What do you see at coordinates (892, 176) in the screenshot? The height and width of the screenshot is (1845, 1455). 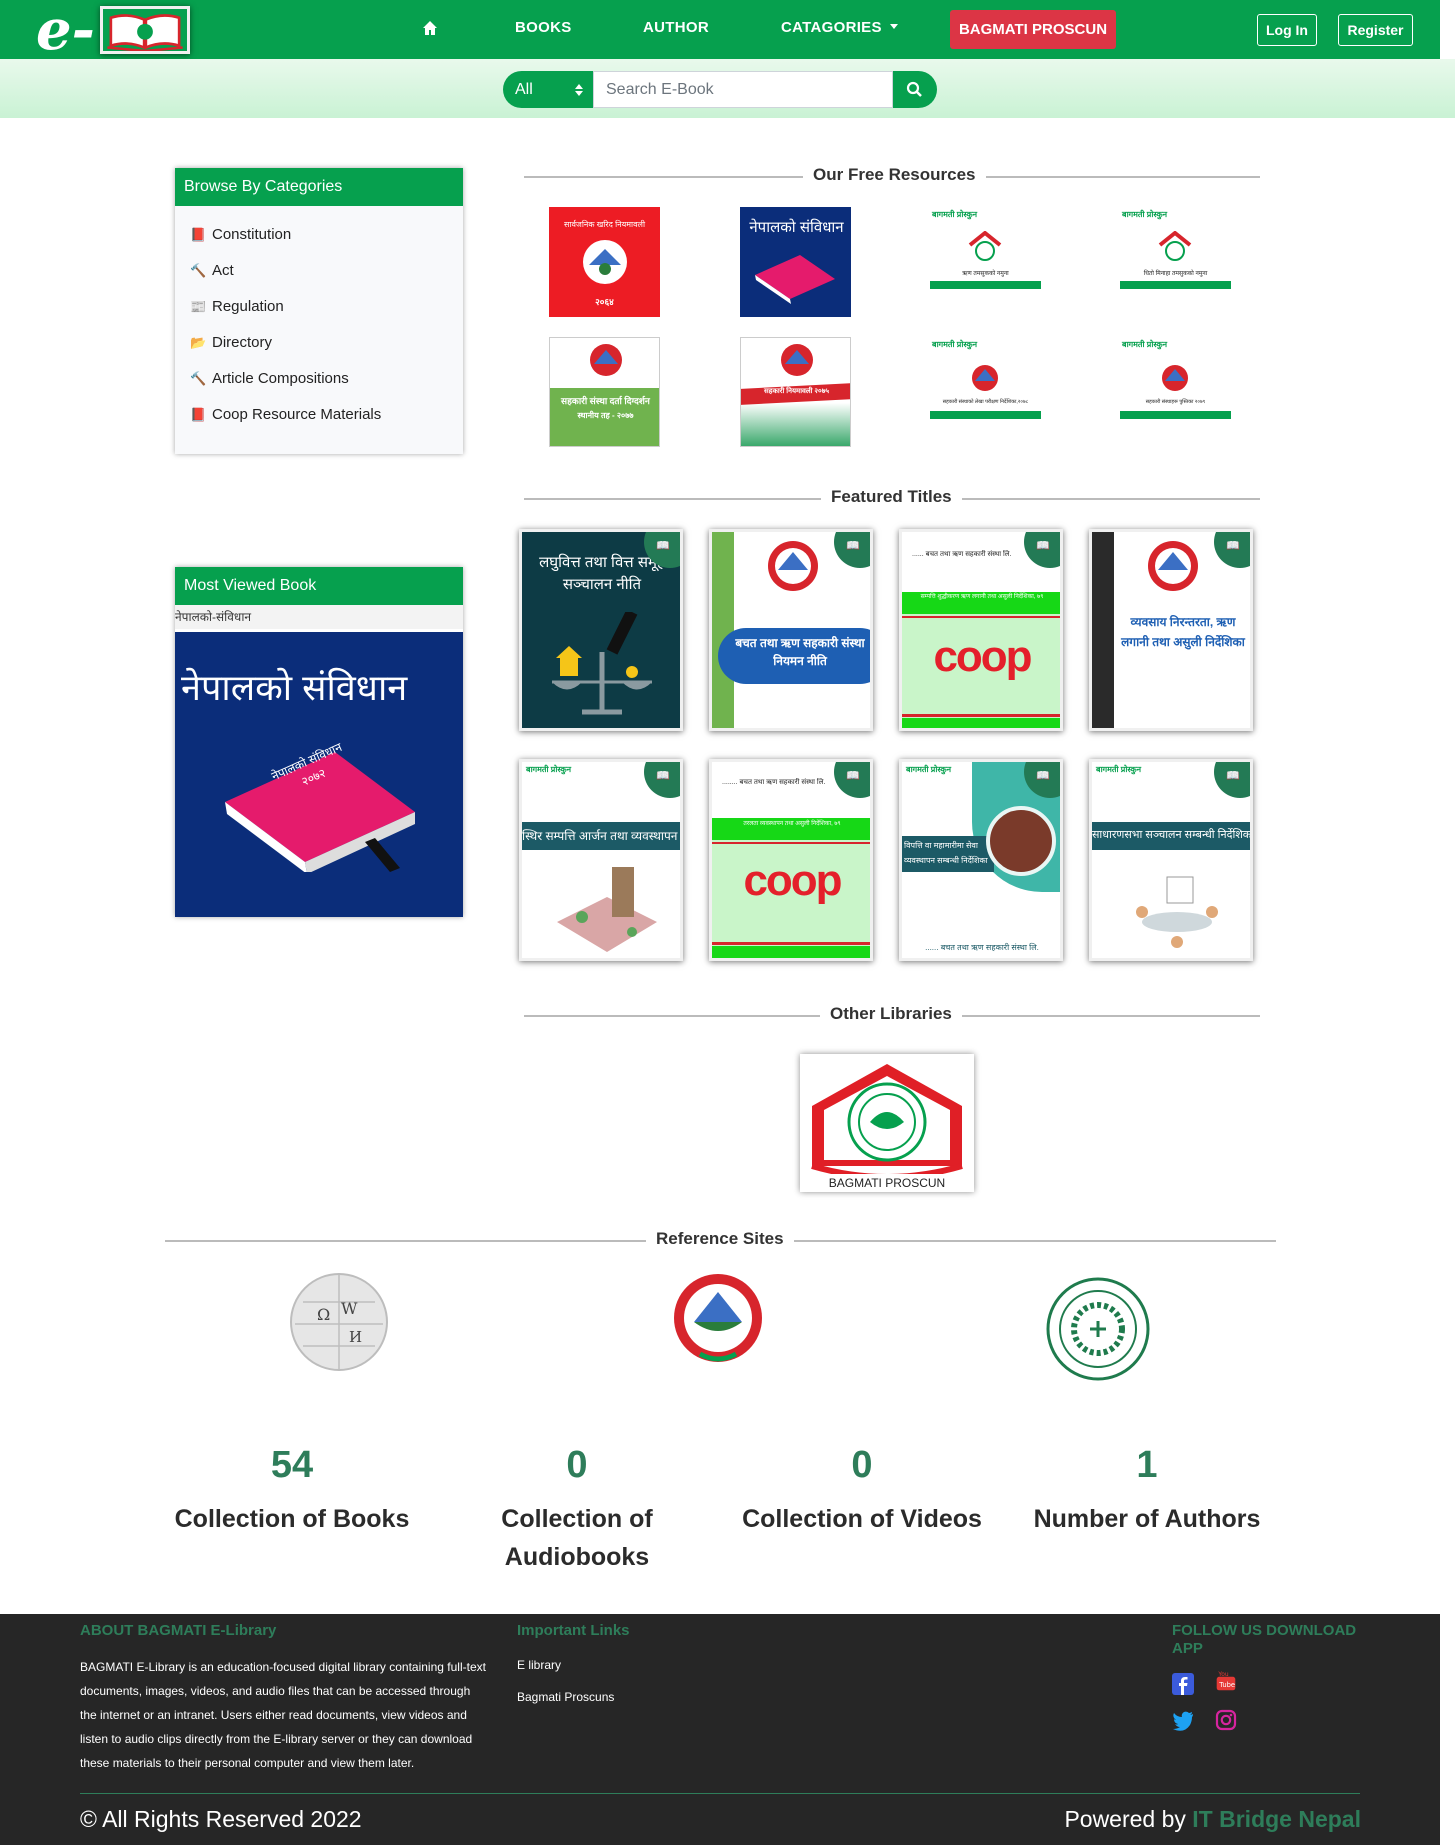 I see `free-resources-heading: Our Free Resources` at bounding box center [892, 176].